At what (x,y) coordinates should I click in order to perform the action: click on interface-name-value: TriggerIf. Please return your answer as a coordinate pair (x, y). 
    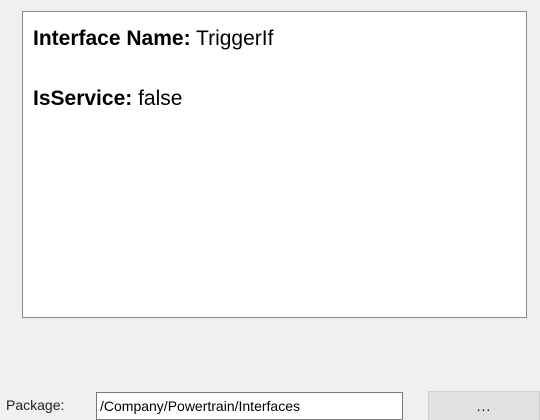
    Looking at the image, I should click on (235, 38).